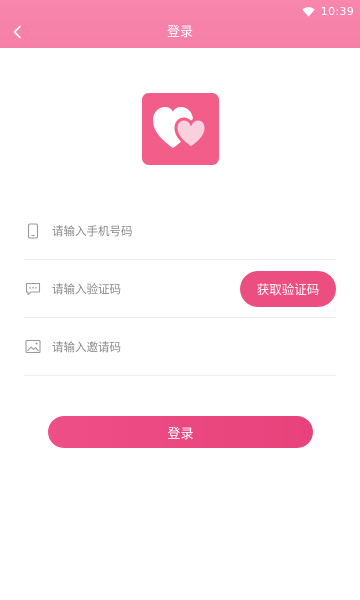 The width and height of the screenshot is (360, 600). What do you see at coordinates (288, 288) in the screenshot?
I see `get-code-button: 获取验证码` at bounding box center [288, 288].